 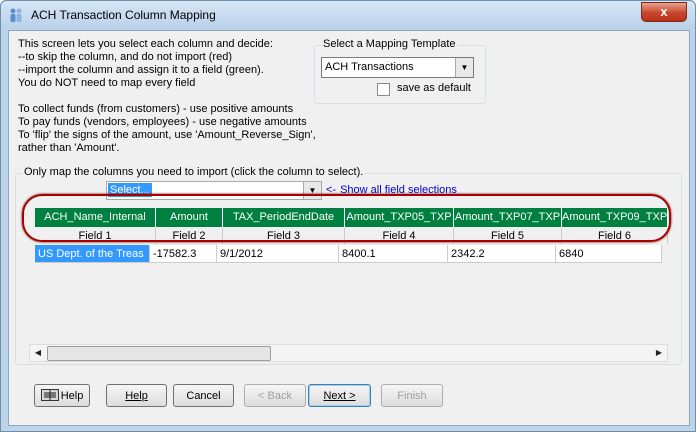 What do you see at coordinates (16, 15) in the screenshot?
I see `app-icon` at bounding box center [16, 15].